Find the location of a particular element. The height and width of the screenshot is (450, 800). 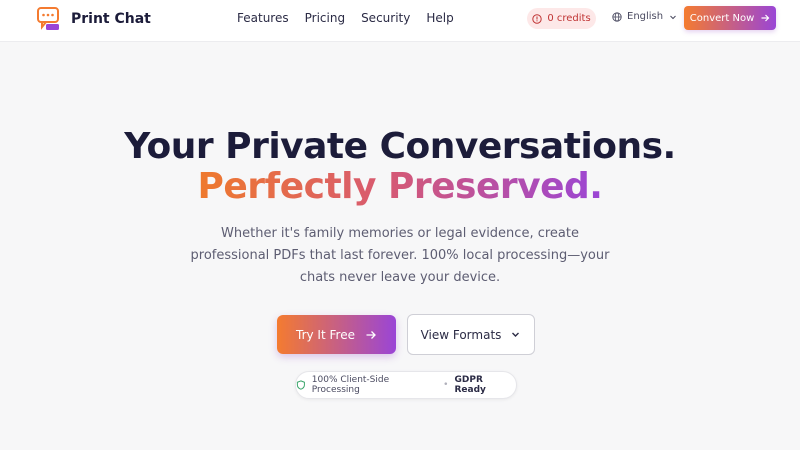

credits-label: 0 credits is located at coordinates (569, 18).